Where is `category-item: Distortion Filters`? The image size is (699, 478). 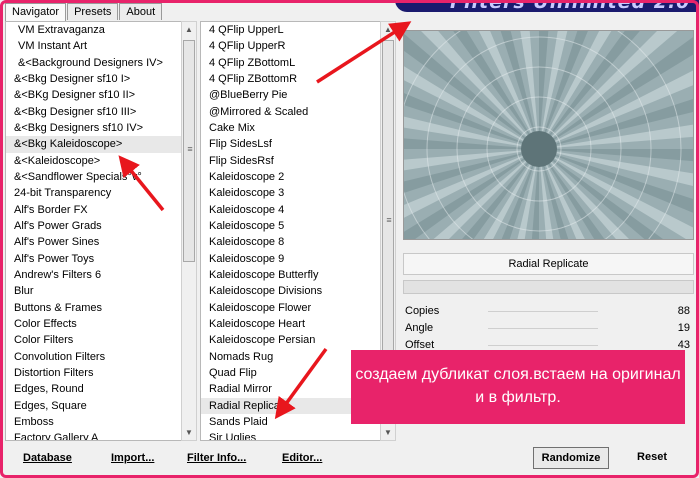 category-item: Distortion Filters is located at coordinates (93, 373).